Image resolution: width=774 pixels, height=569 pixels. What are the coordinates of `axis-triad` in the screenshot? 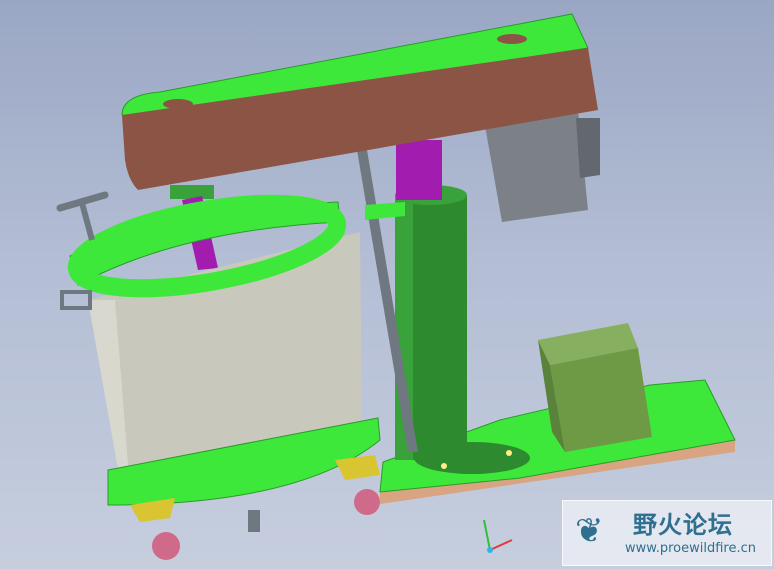 It's located at (498, 536).